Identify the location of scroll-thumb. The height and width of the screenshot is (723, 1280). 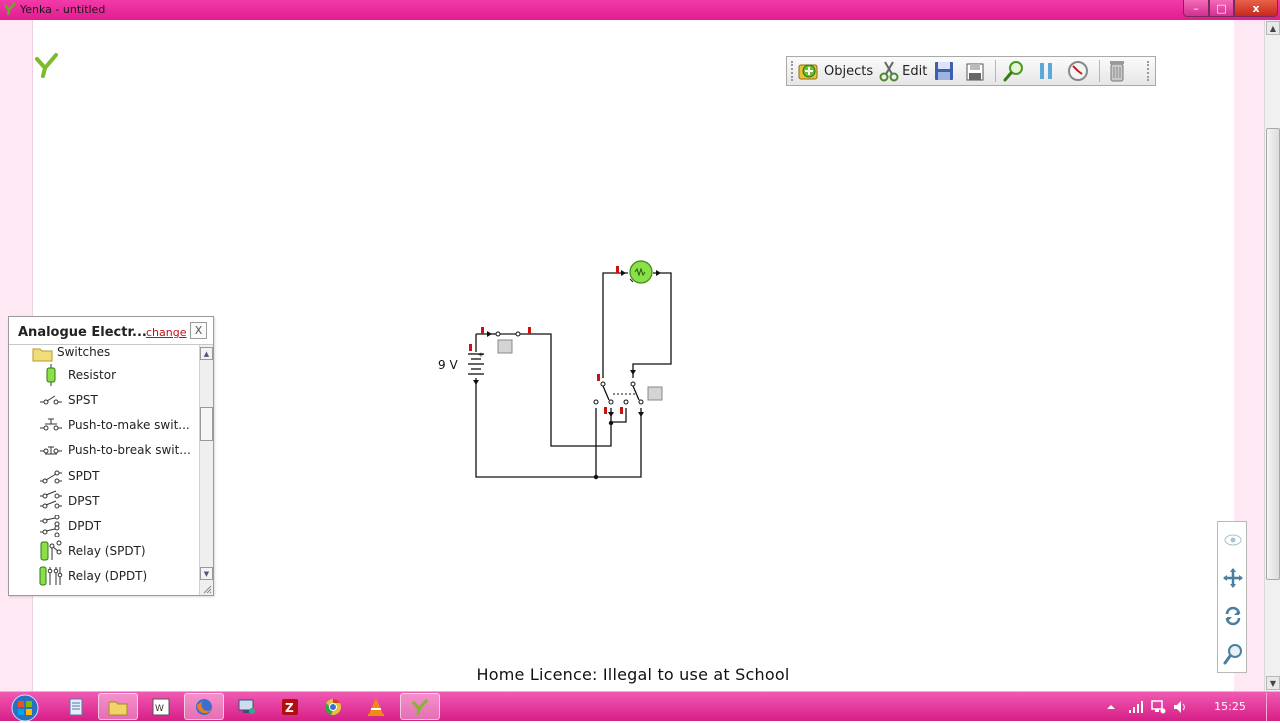
(1273, 354).